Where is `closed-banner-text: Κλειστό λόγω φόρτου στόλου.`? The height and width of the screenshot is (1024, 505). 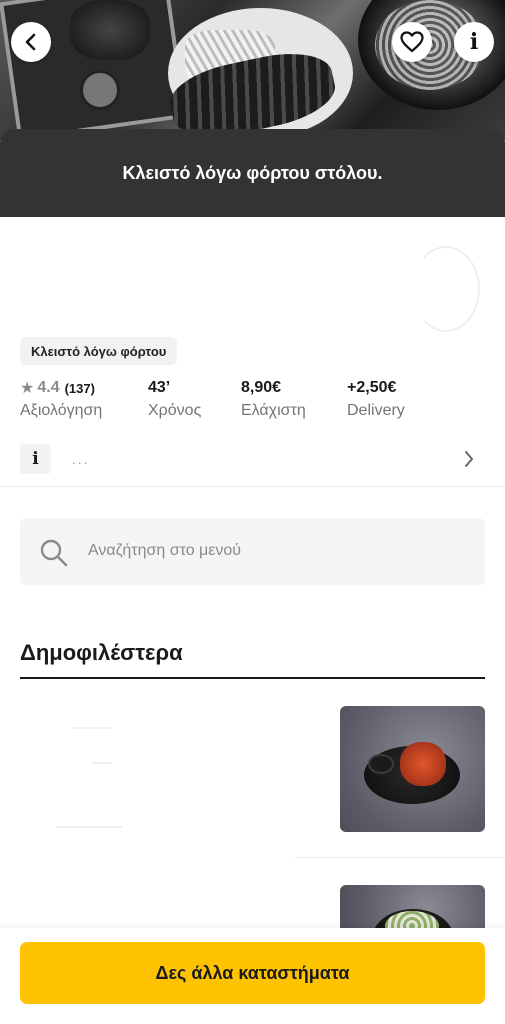 closed-banner-text: Κλειστό λόγω φόρτου στόλου. is located at coordinates (252, 172).